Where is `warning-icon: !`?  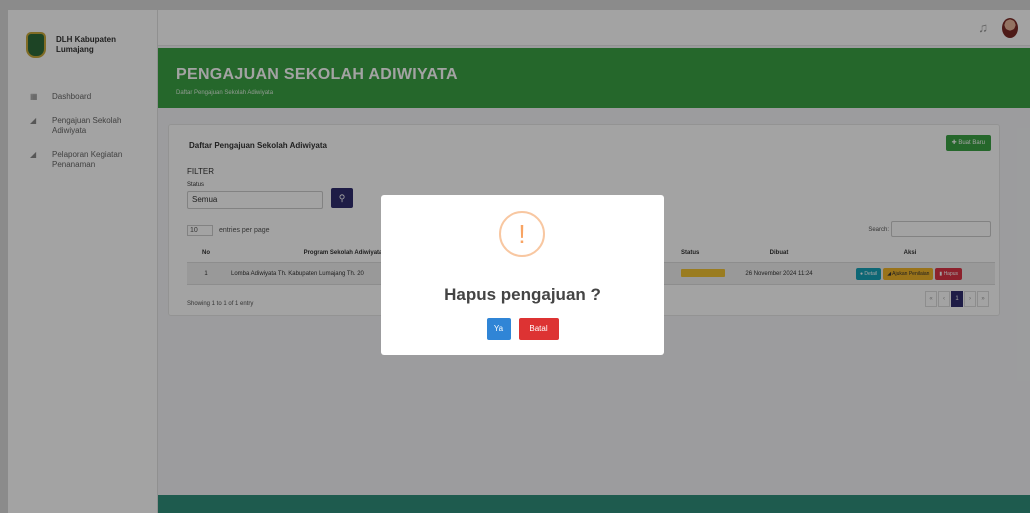
warning-icon: ! is located at coordinates (522, 234).